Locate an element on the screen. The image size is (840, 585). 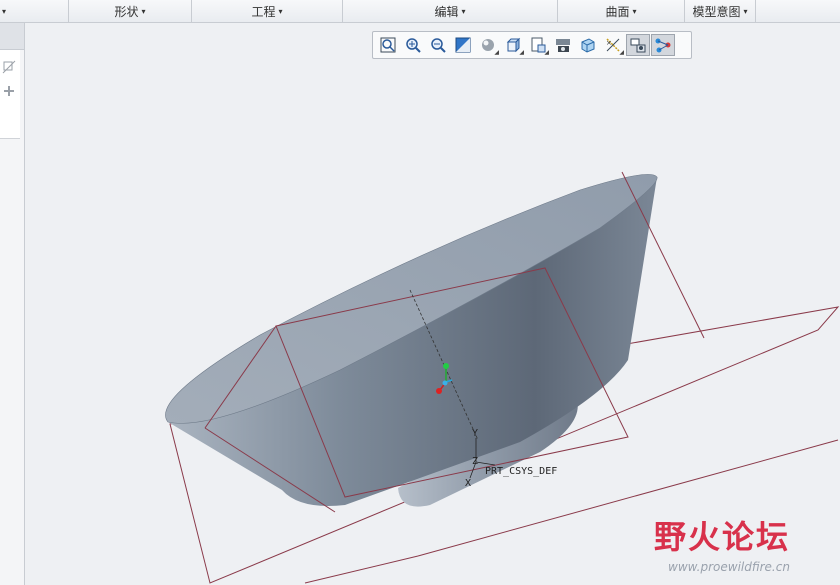
display-style-icon: ◢ is located at coordinates (488, 45).